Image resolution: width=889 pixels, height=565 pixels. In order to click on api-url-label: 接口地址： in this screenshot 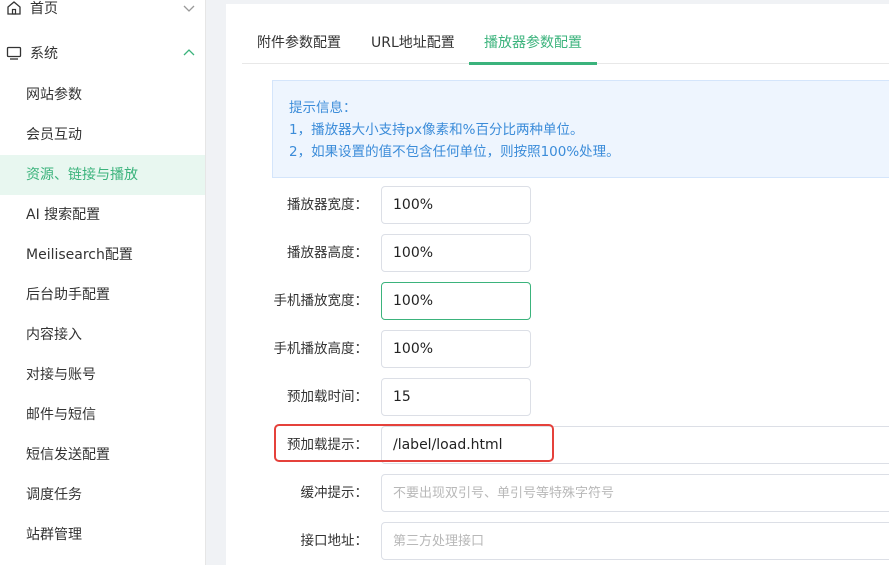, I will do `click(334, 541)`.